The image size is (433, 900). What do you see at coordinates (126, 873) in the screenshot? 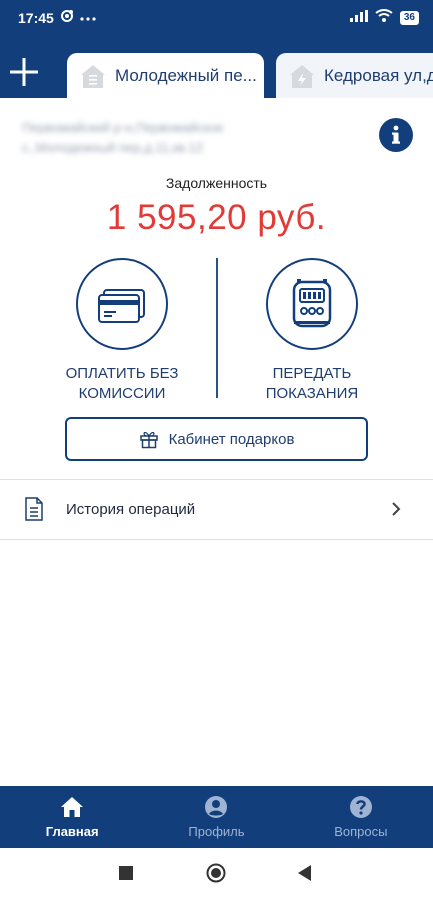
I see `square-icon` at bounding box center [126, 873].